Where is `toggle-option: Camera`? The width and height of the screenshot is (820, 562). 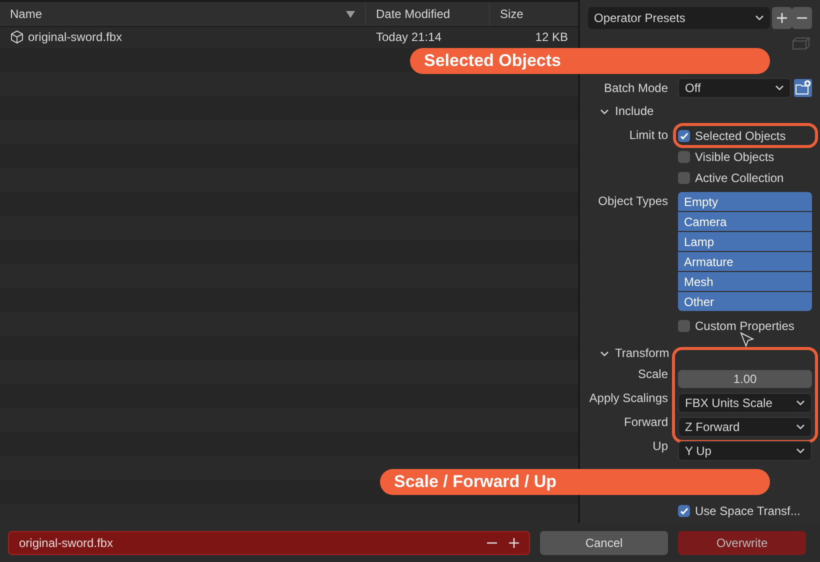
toggle-option: Camera is located at coordinates (745, 222).